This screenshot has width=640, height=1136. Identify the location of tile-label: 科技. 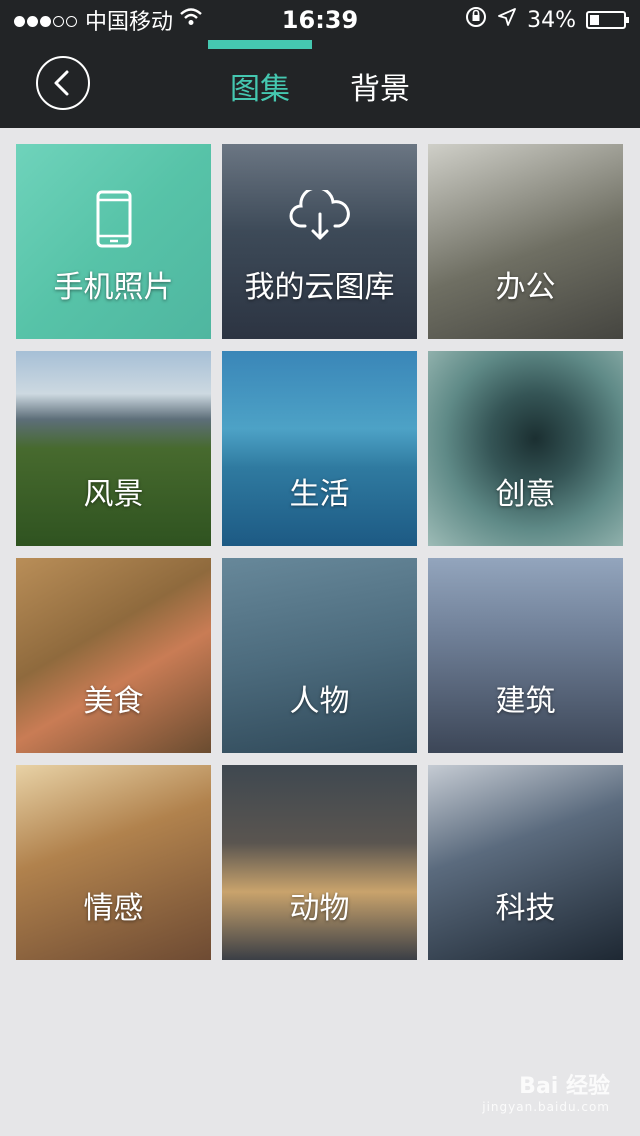
(525, 908).